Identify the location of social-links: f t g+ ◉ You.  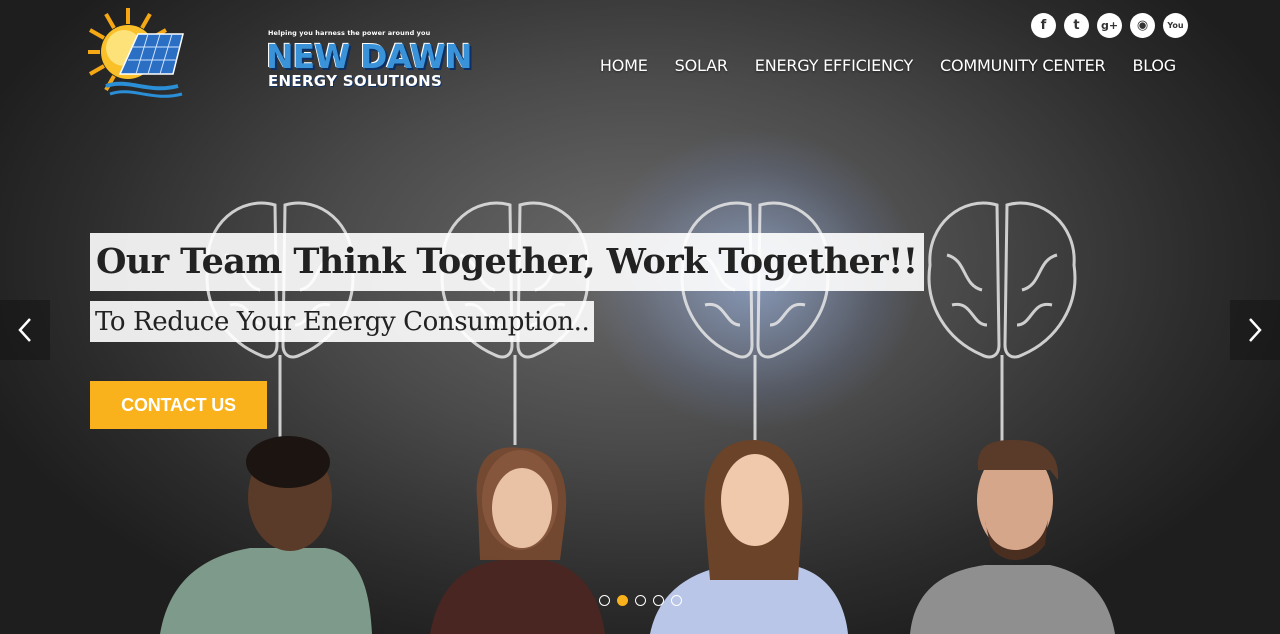
(1109, 25).